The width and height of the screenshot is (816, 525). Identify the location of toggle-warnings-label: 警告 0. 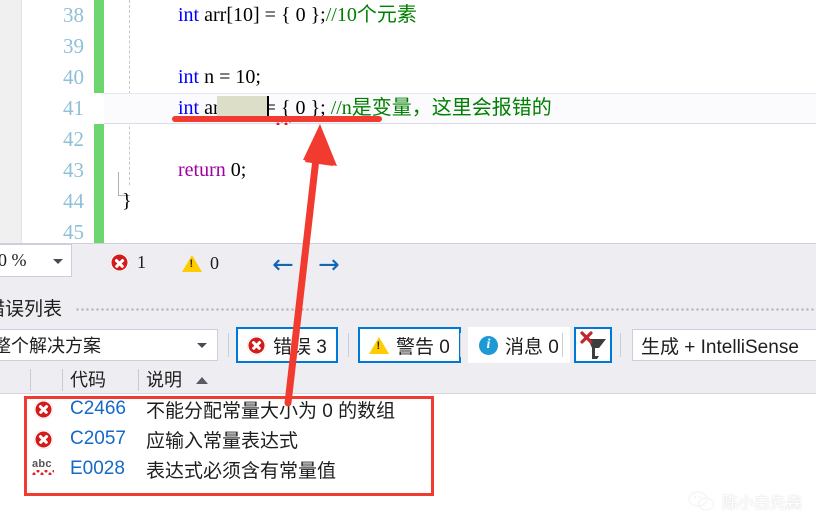
(423, 347).